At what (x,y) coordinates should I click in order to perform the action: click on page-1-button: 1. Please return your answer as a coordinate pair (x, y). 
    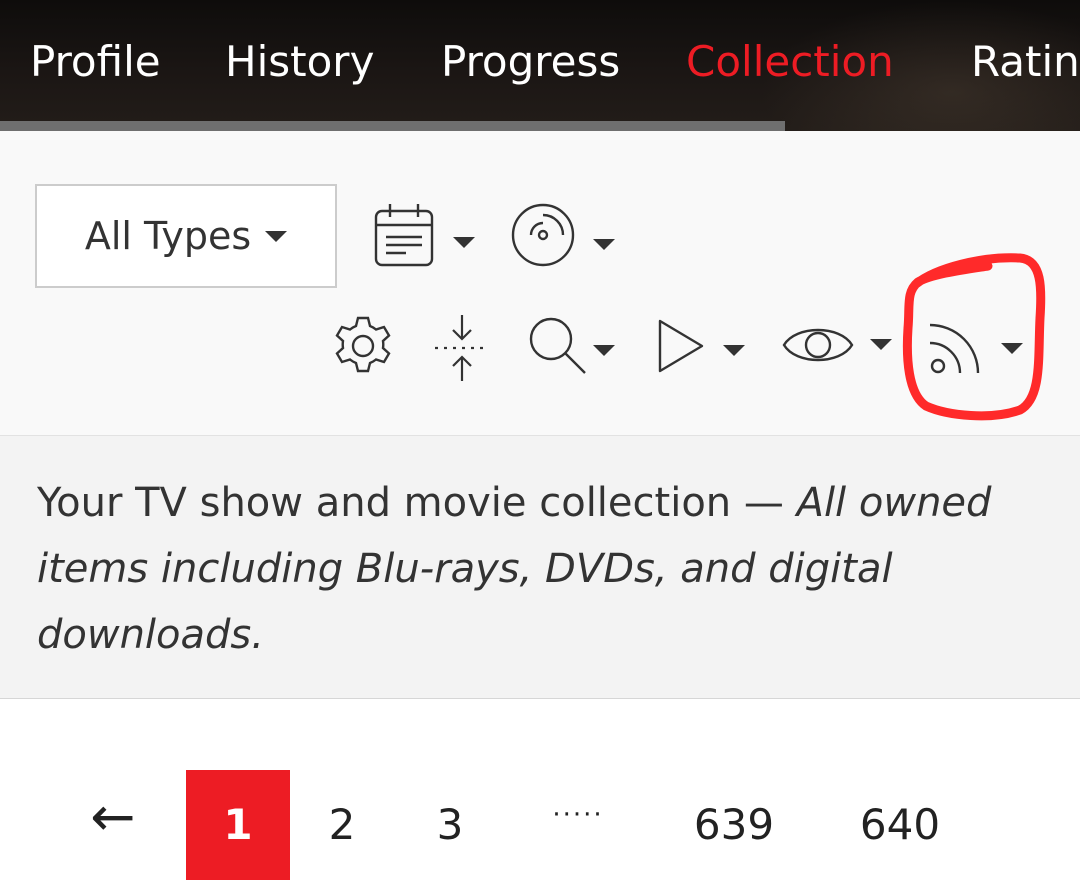
    Looking at the image, I should click on (238, 825).